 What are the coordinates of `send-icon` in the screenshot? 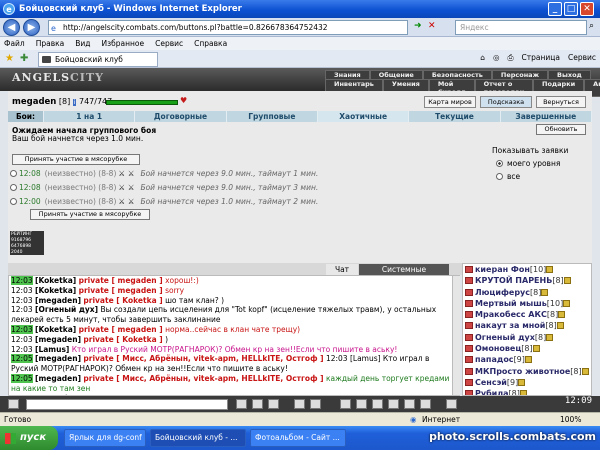 It's located at (241, 404).